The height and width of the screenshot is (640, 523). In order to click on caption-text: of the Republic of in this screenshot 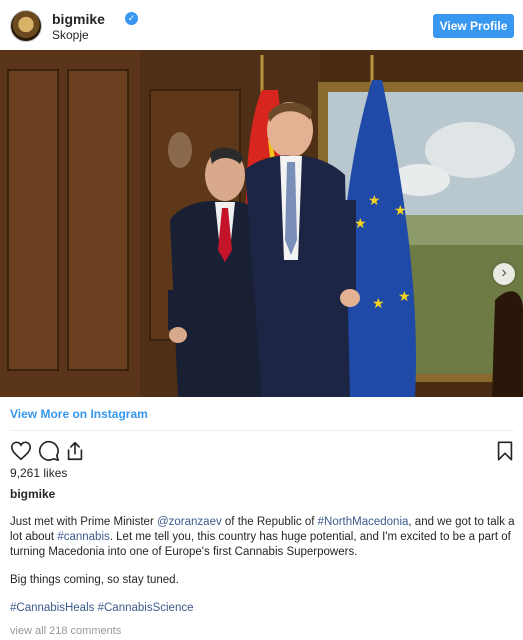, I will do `click(269, 522)`.